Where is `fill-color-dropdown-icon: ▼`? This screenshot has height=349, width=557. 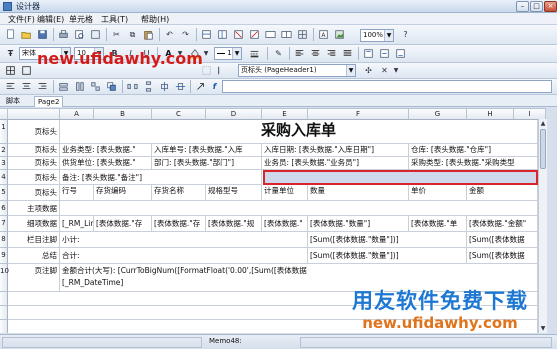 fill-color-dropdown-icon: ▼ is located at coordinates (206, 53).